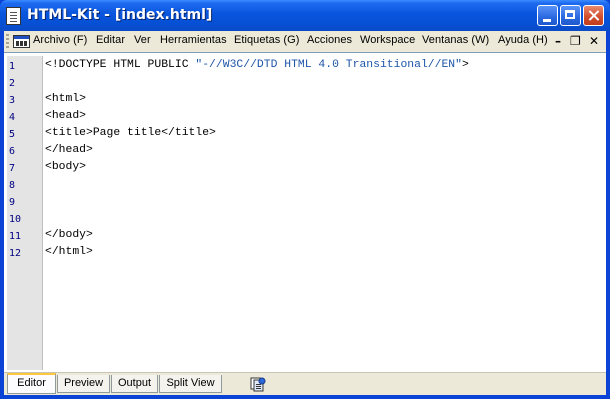 Image resolution: width=610 pixels, height=399 pixels. What do you see at coordinates (12, 202) in the screenshot?
I see `line-number: 9` at bounding box center [12, 202].